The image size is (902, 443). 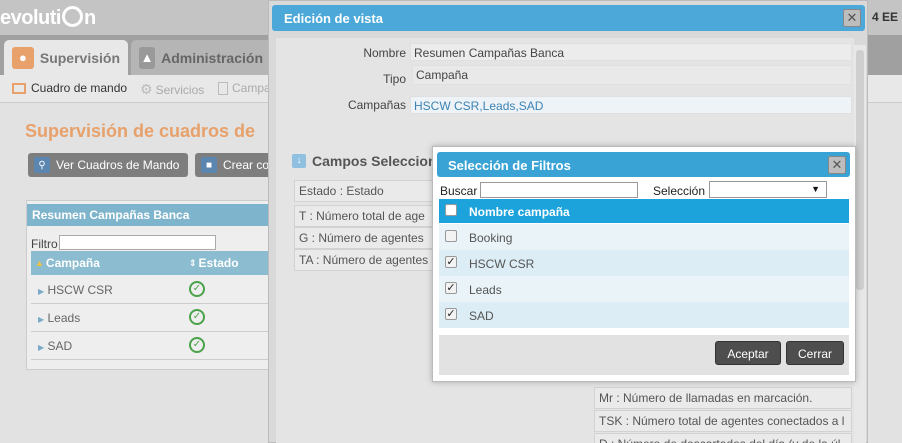 What do you see at coordinates (852, 18) in the screenshot?
I see `edit-view-close-button: ✕` at bounding box center [852, 18].